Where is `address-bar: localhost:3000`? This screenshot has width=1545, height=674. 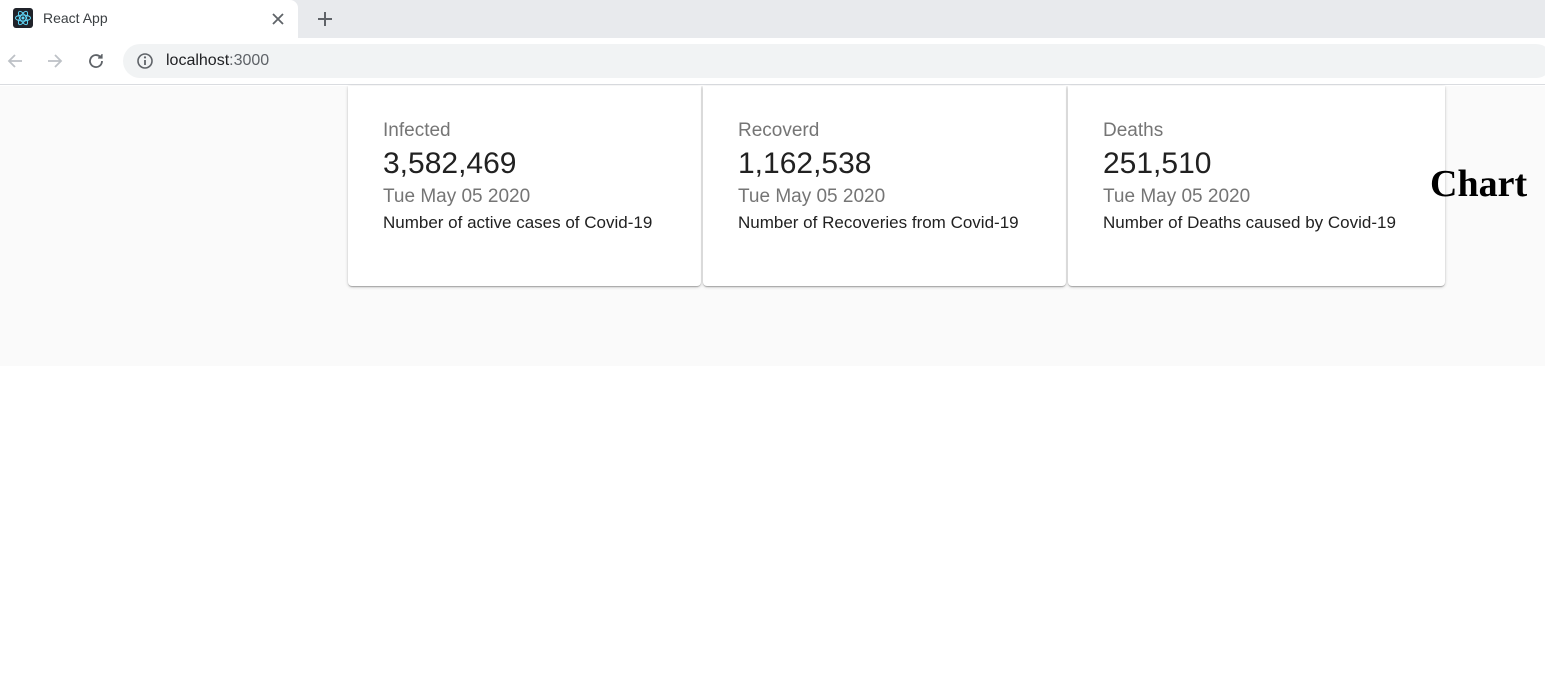
address-bar: localhost:3000 is located at coordinates (834, 61).